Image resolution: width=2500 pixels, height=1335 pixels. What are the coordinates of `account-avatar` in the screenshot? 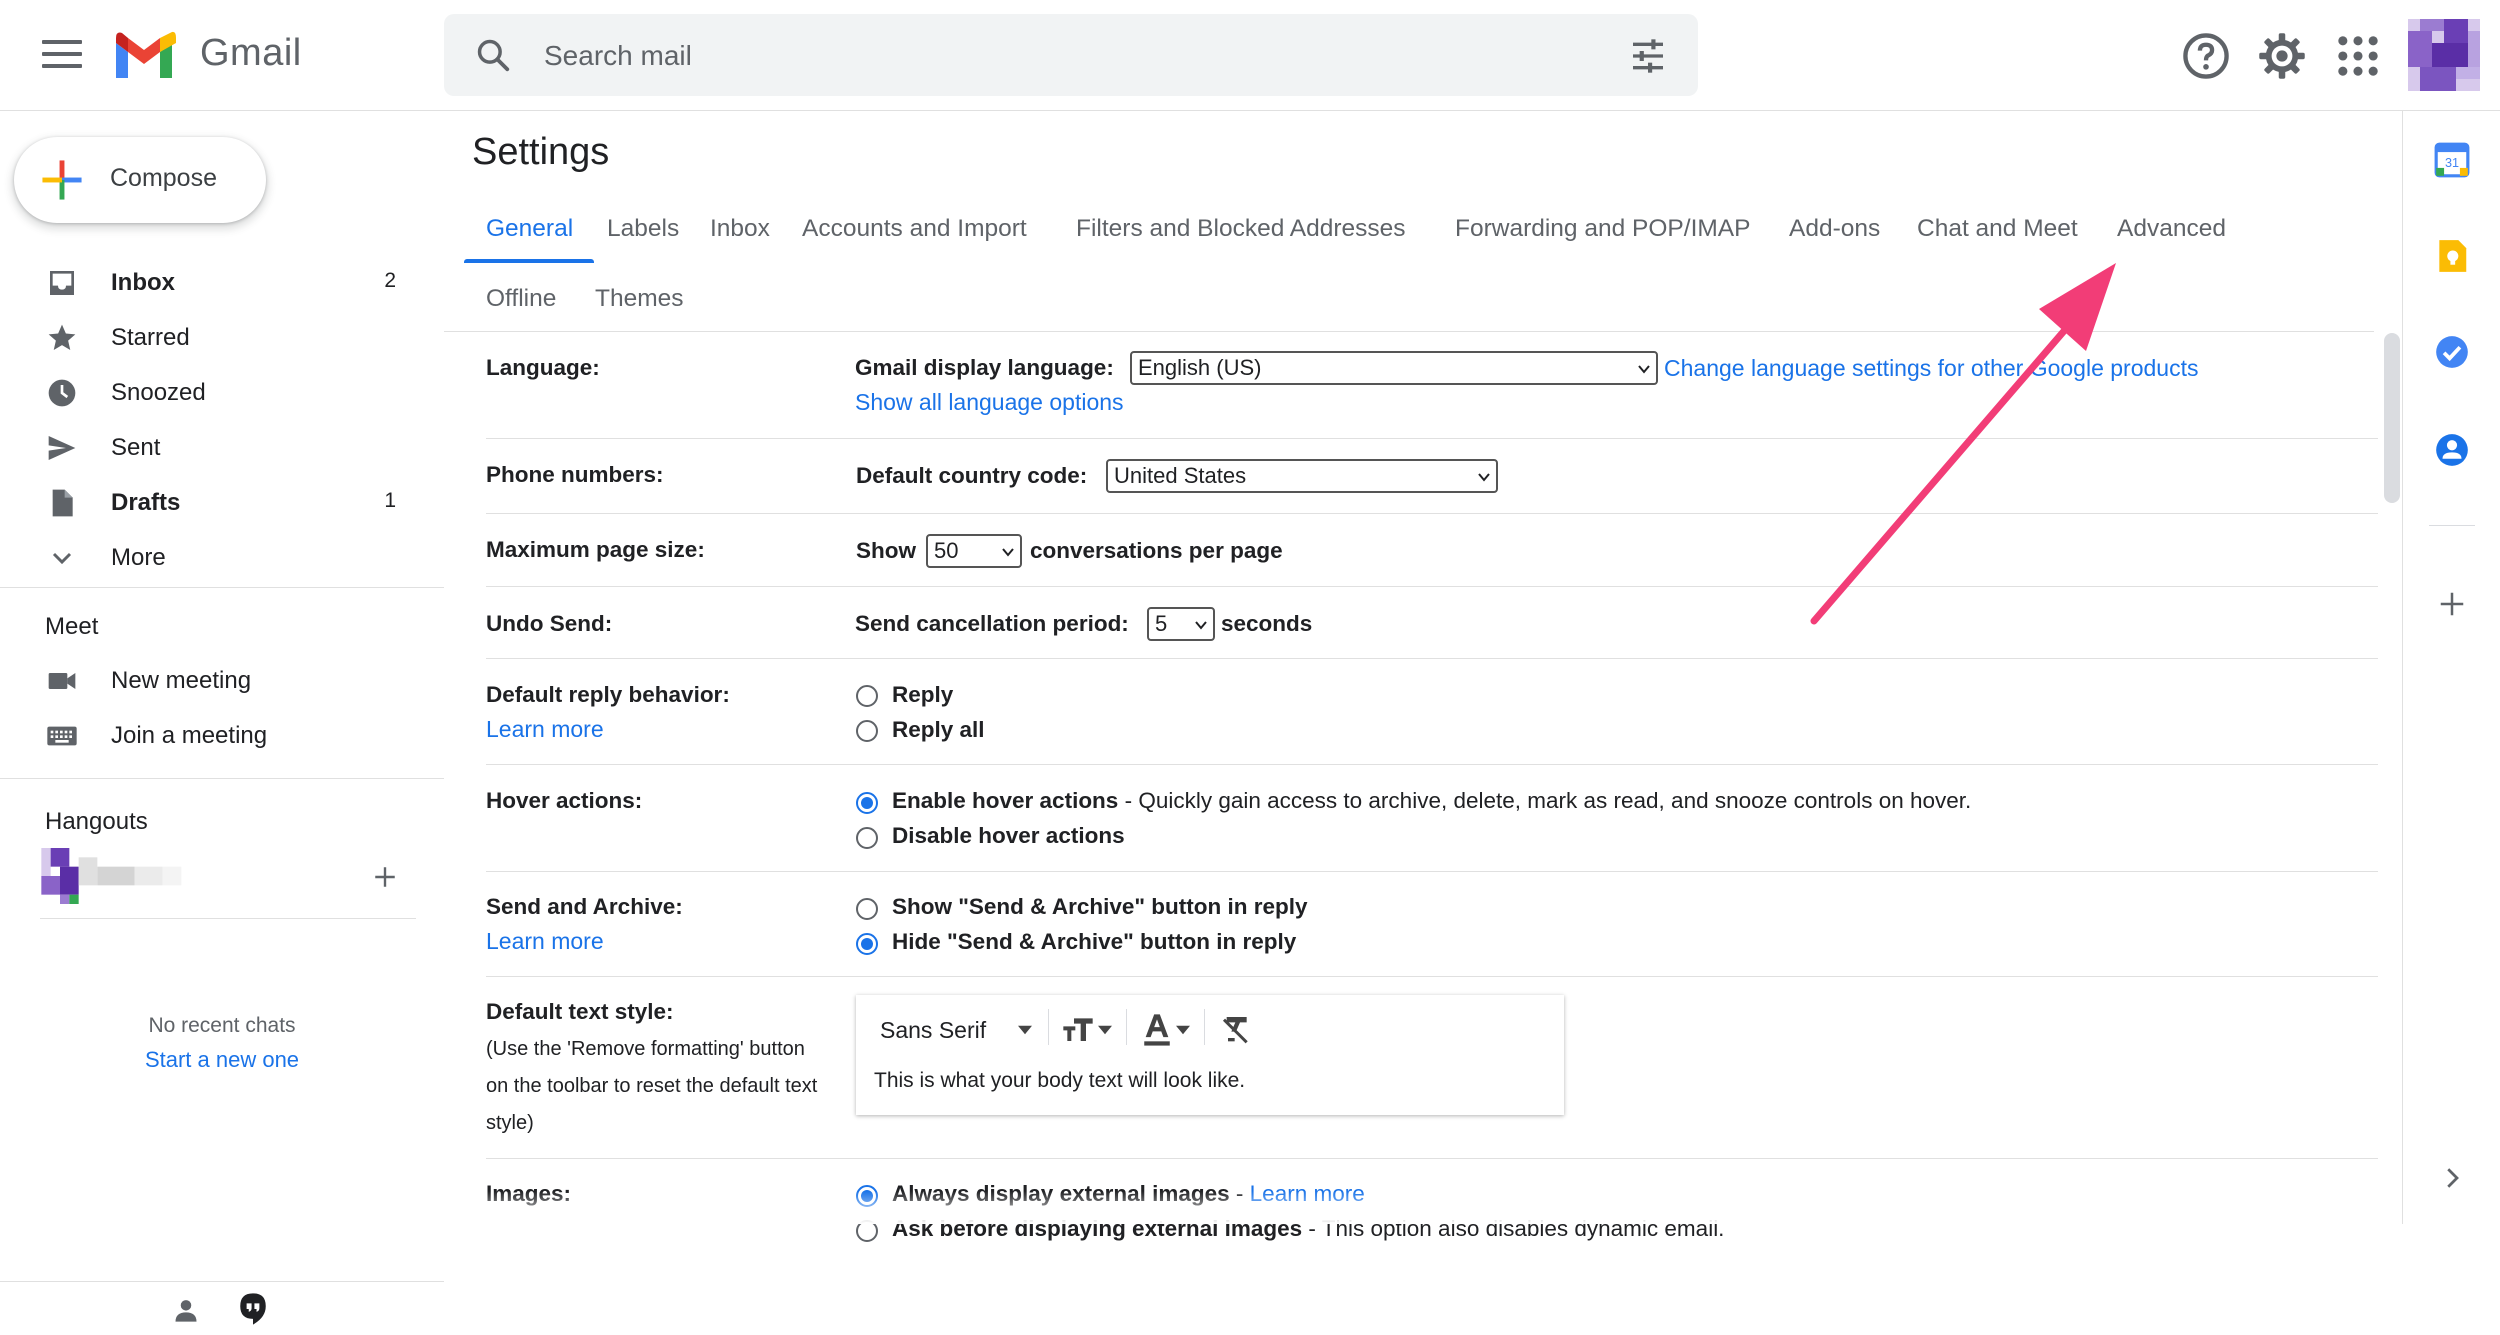 It's located at (2444, 55).